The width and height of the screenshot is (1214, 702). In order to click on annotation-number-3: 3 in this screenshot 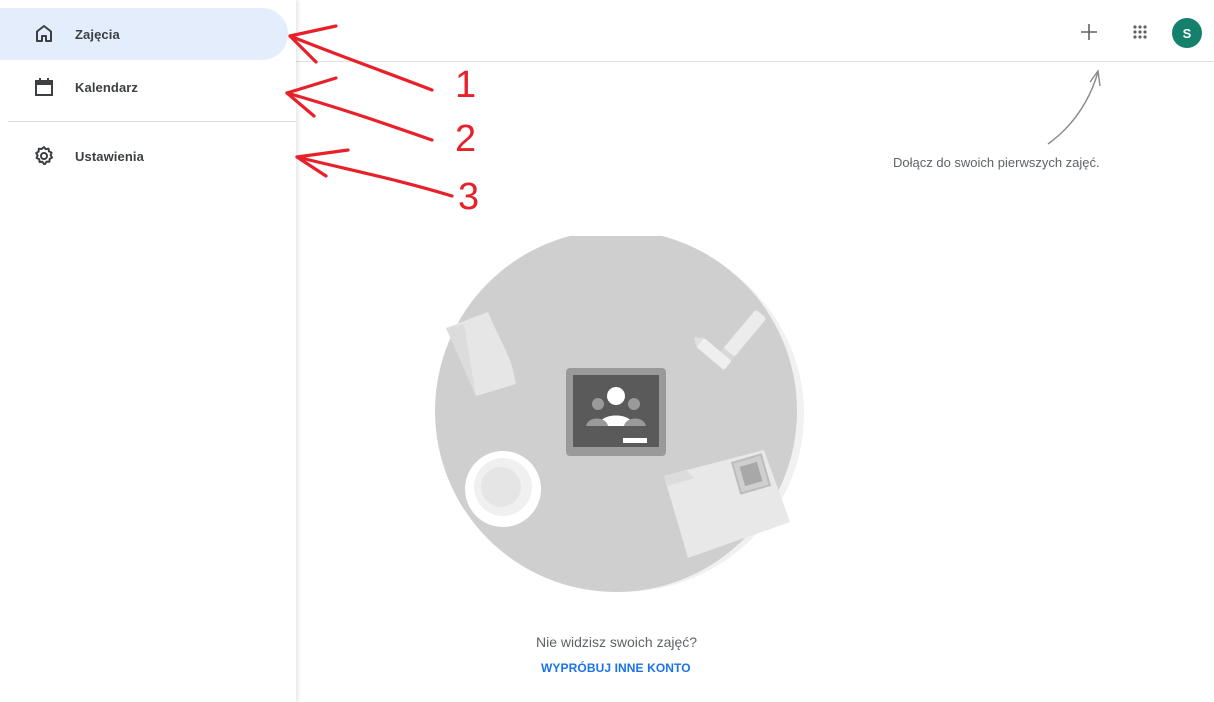, I will do `click(469, 197)`.